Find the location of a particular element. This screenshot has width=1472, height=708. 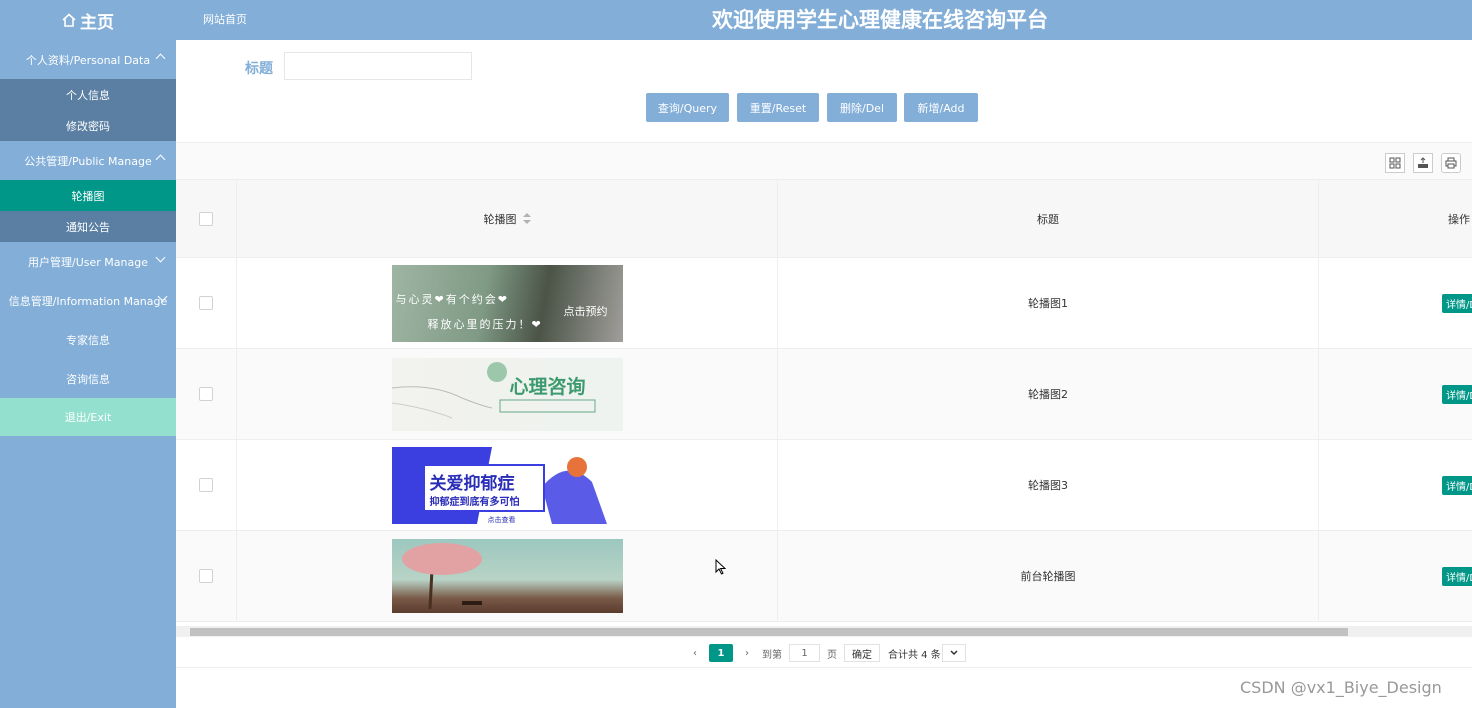

sidebar-item-expert-info: 专家信息 is located at coordinates (88, 339).